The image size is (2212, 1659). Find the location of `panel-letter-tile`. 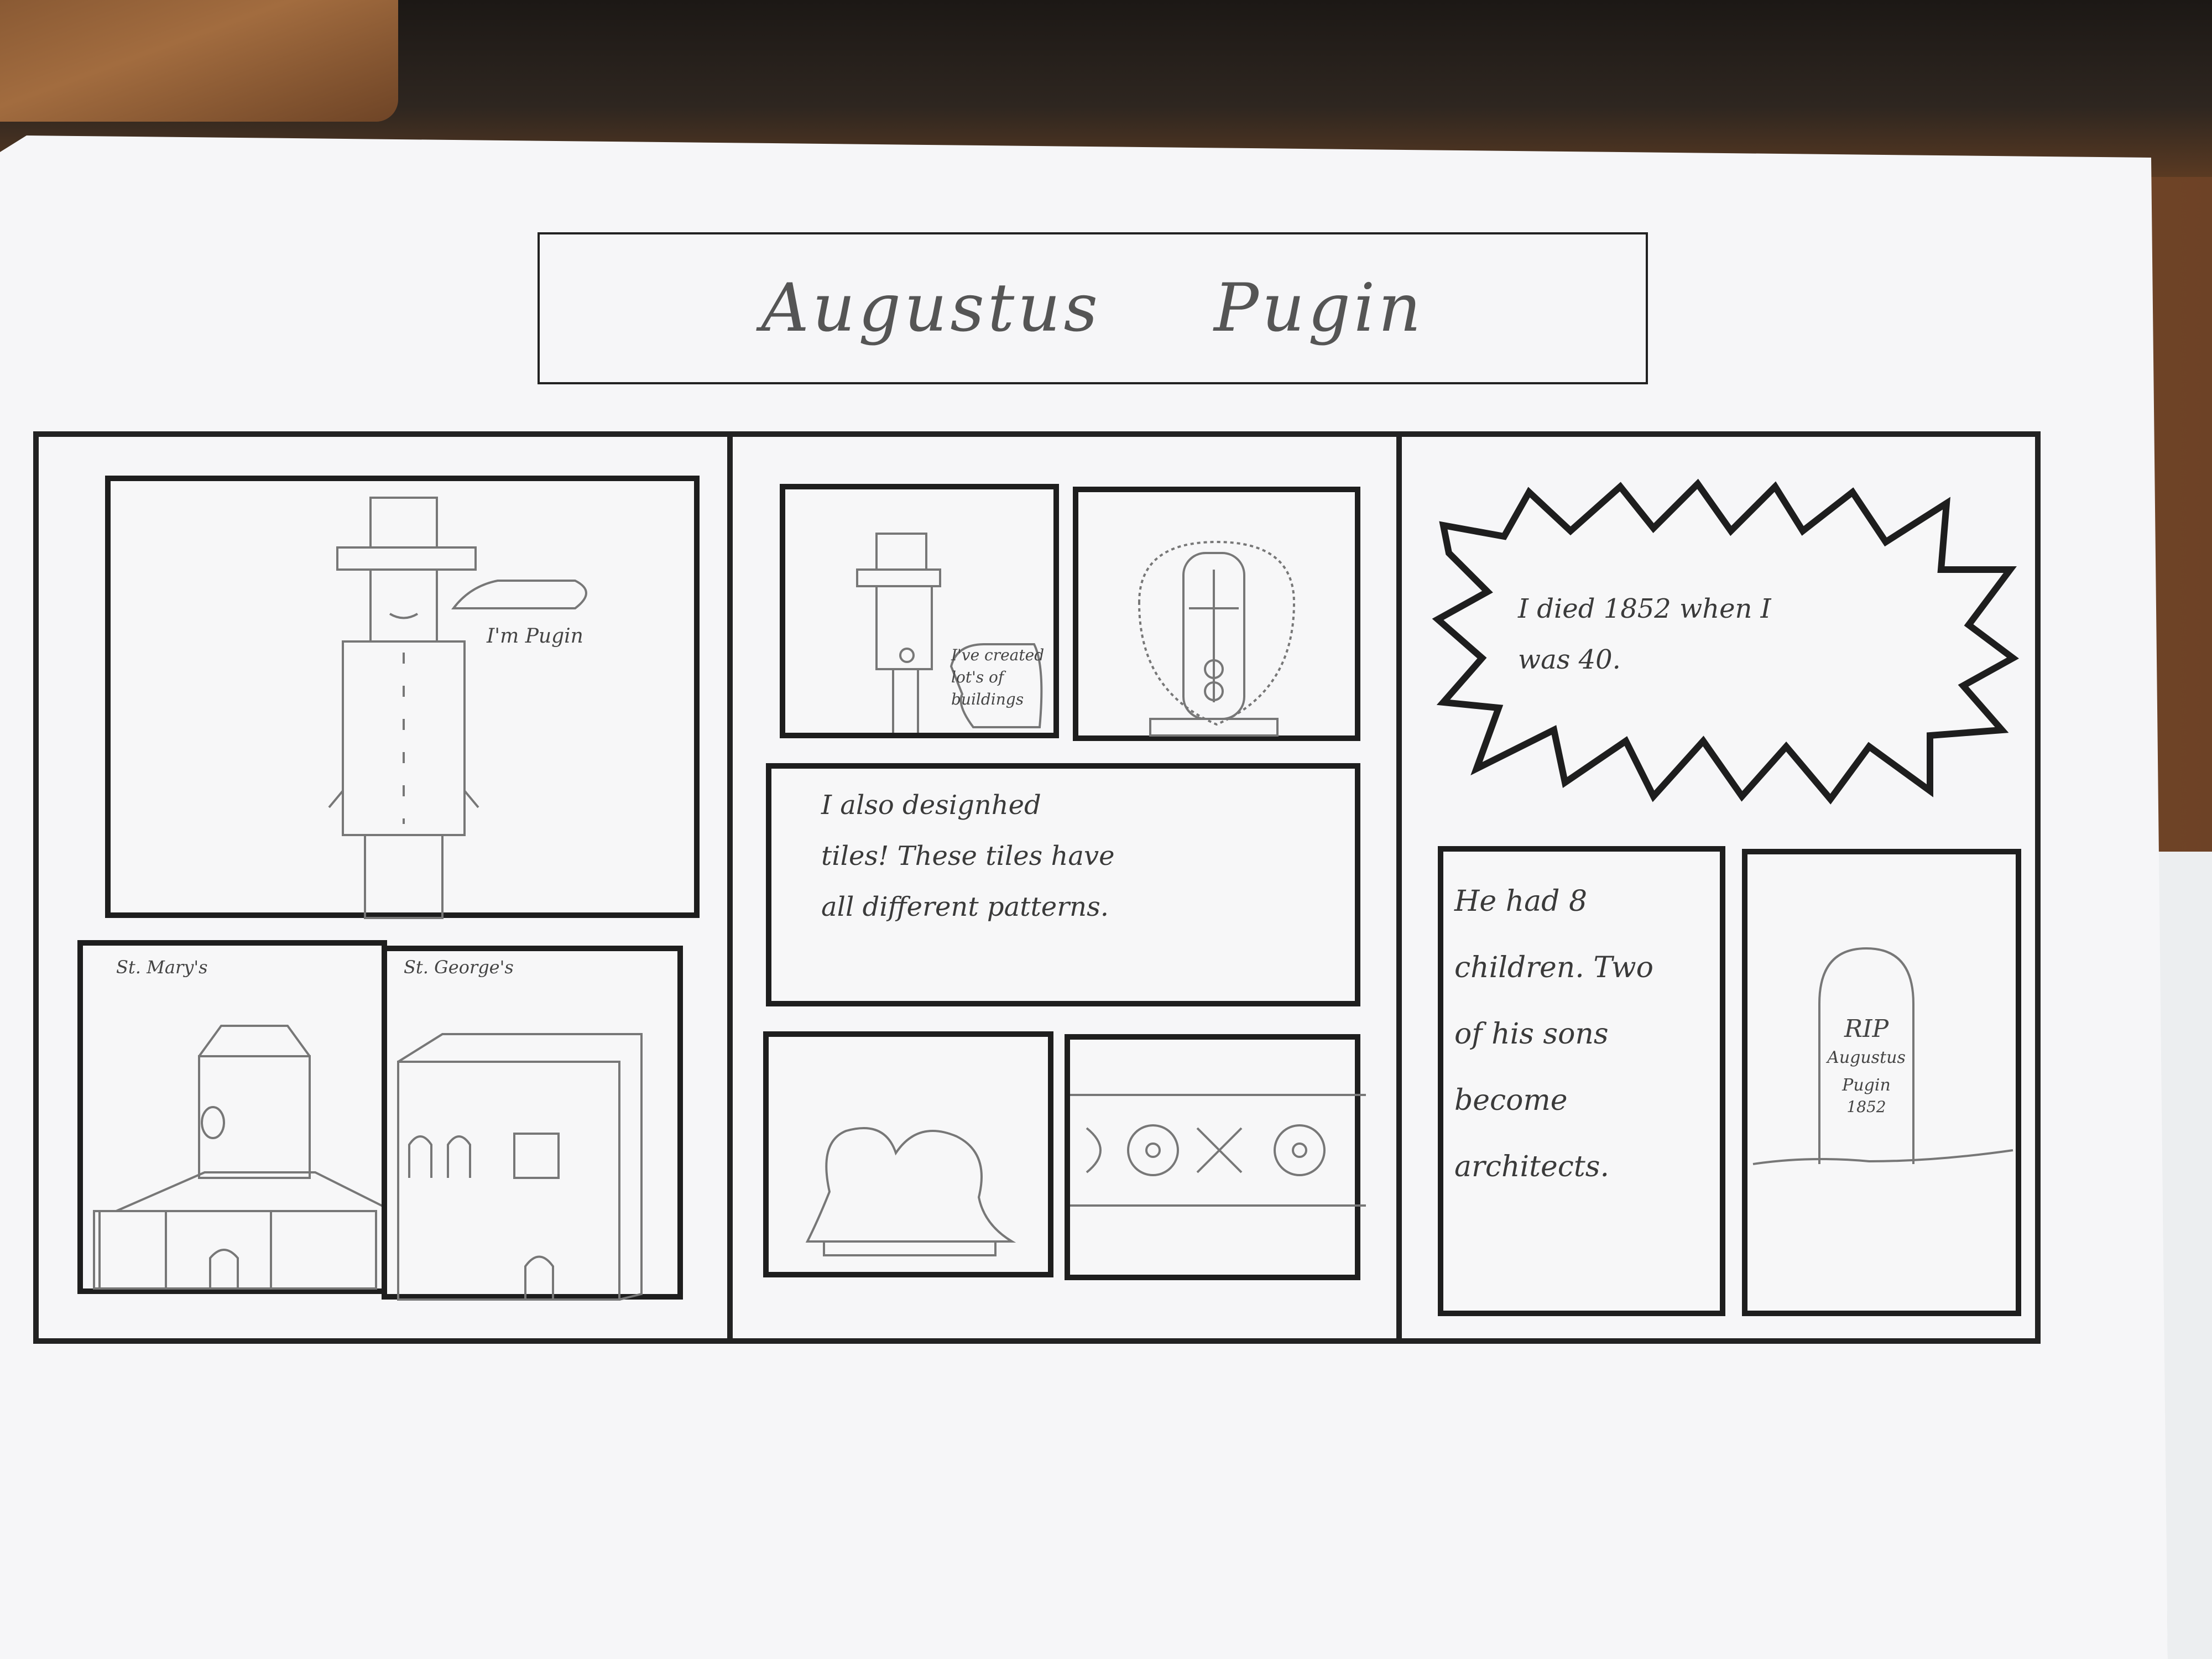

panel-letter-tile is located at coordinates (908, 1154).